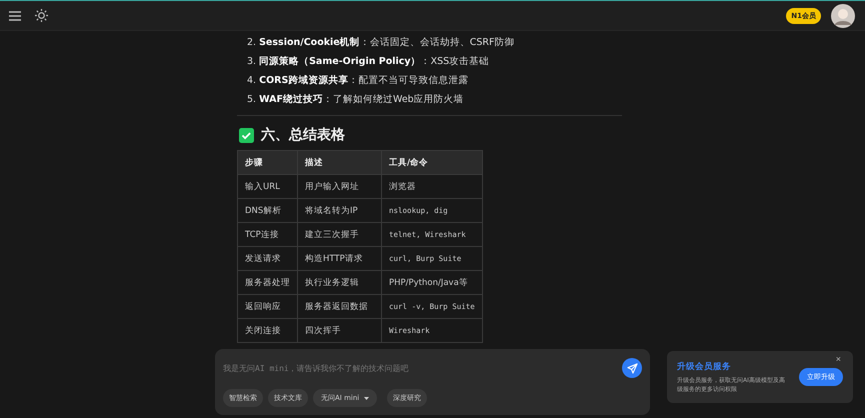  Describe the element at coordinates (268, 330) in the screenshot. I see `table-cell: 关闭连接` at that location.